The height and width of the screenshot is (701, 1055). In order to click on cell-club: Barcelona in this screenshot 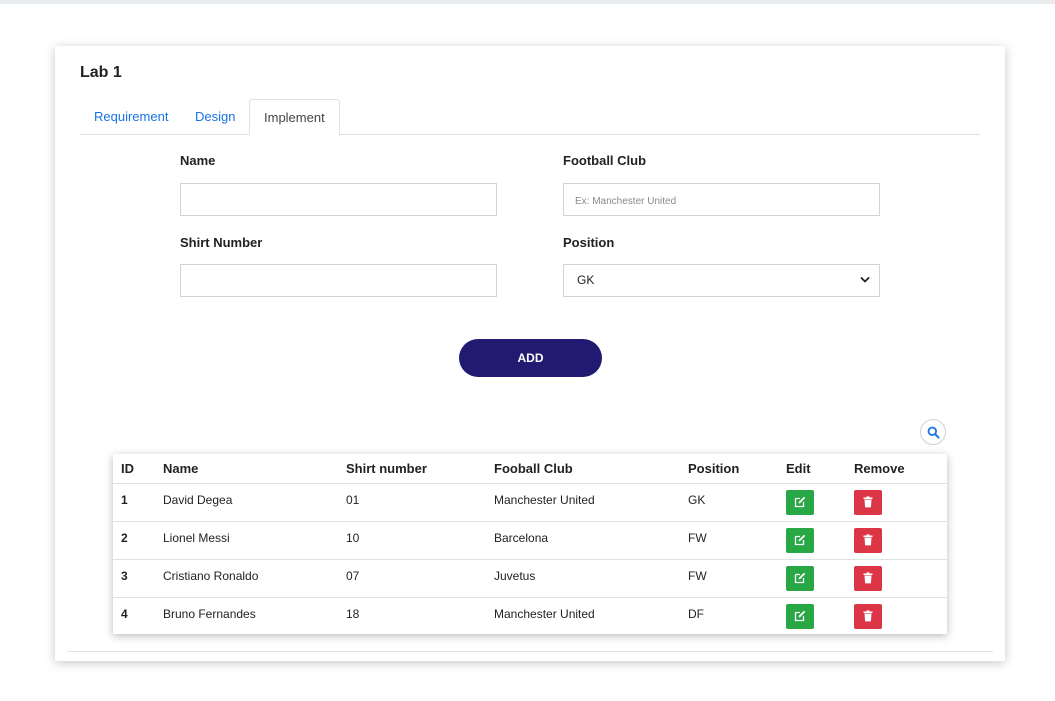, I will do `click(521, 538)`.